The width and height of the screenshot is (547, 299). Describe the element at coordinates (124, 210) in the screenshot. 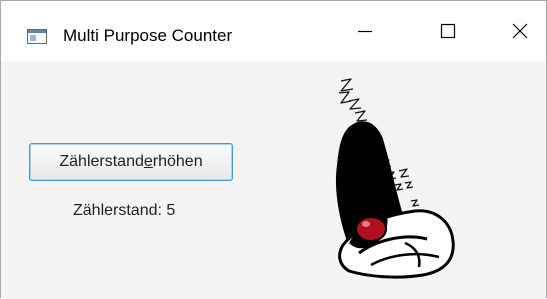

I see `counter-value-label: Zählerstand: 5` at that location.